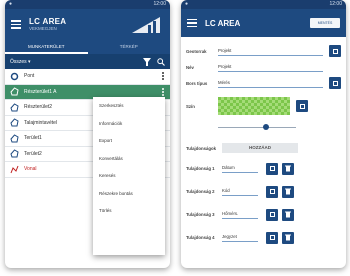  I want to click on color-row: Szín, so click(263, 106).